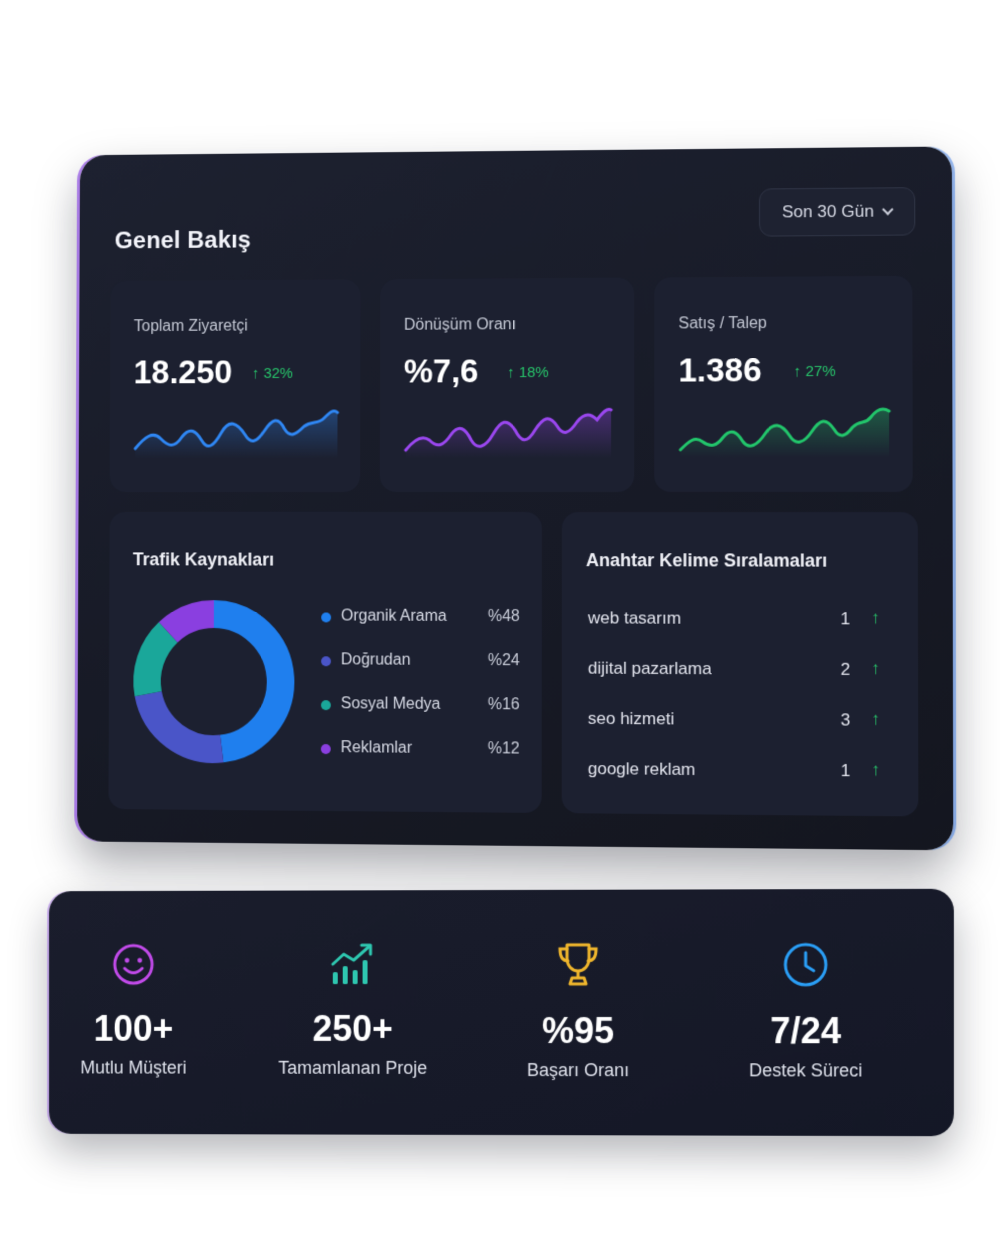 The width and height of the screenshot is (1000, 1250). Describe the element at coordinates (133, 965) in the screenshot. I see `smiley-icon` at that location.